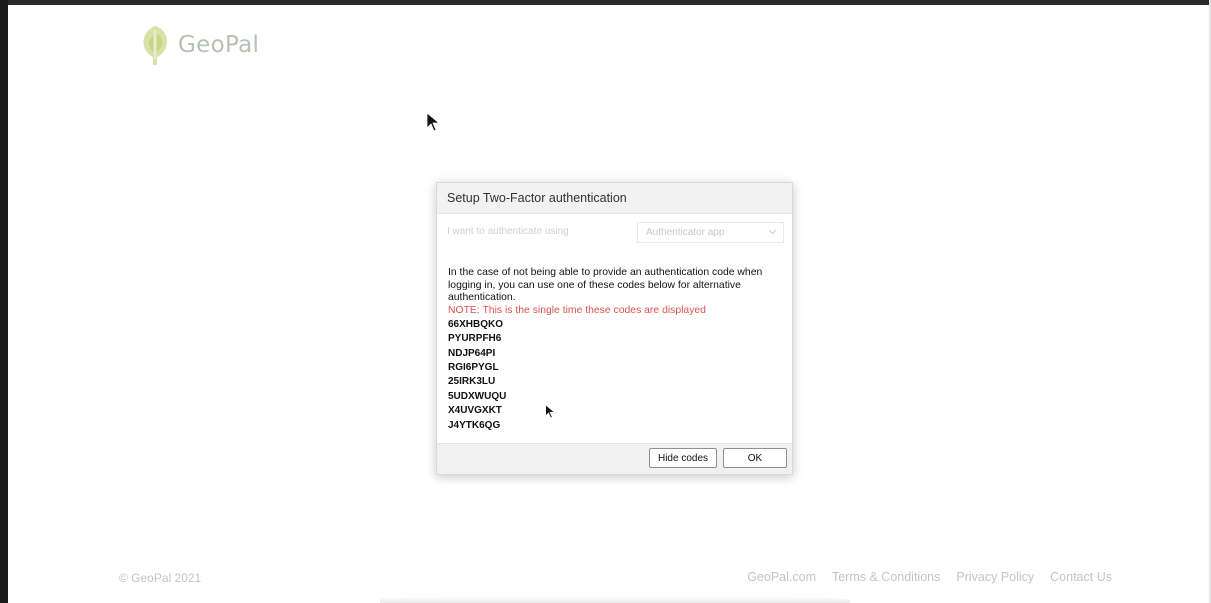 Image resolution: width=1211 pixels, height=603 pixels. Describe the element at coordinates (615, 599) in the screenshot. I see `bottom-shadow` at that location.